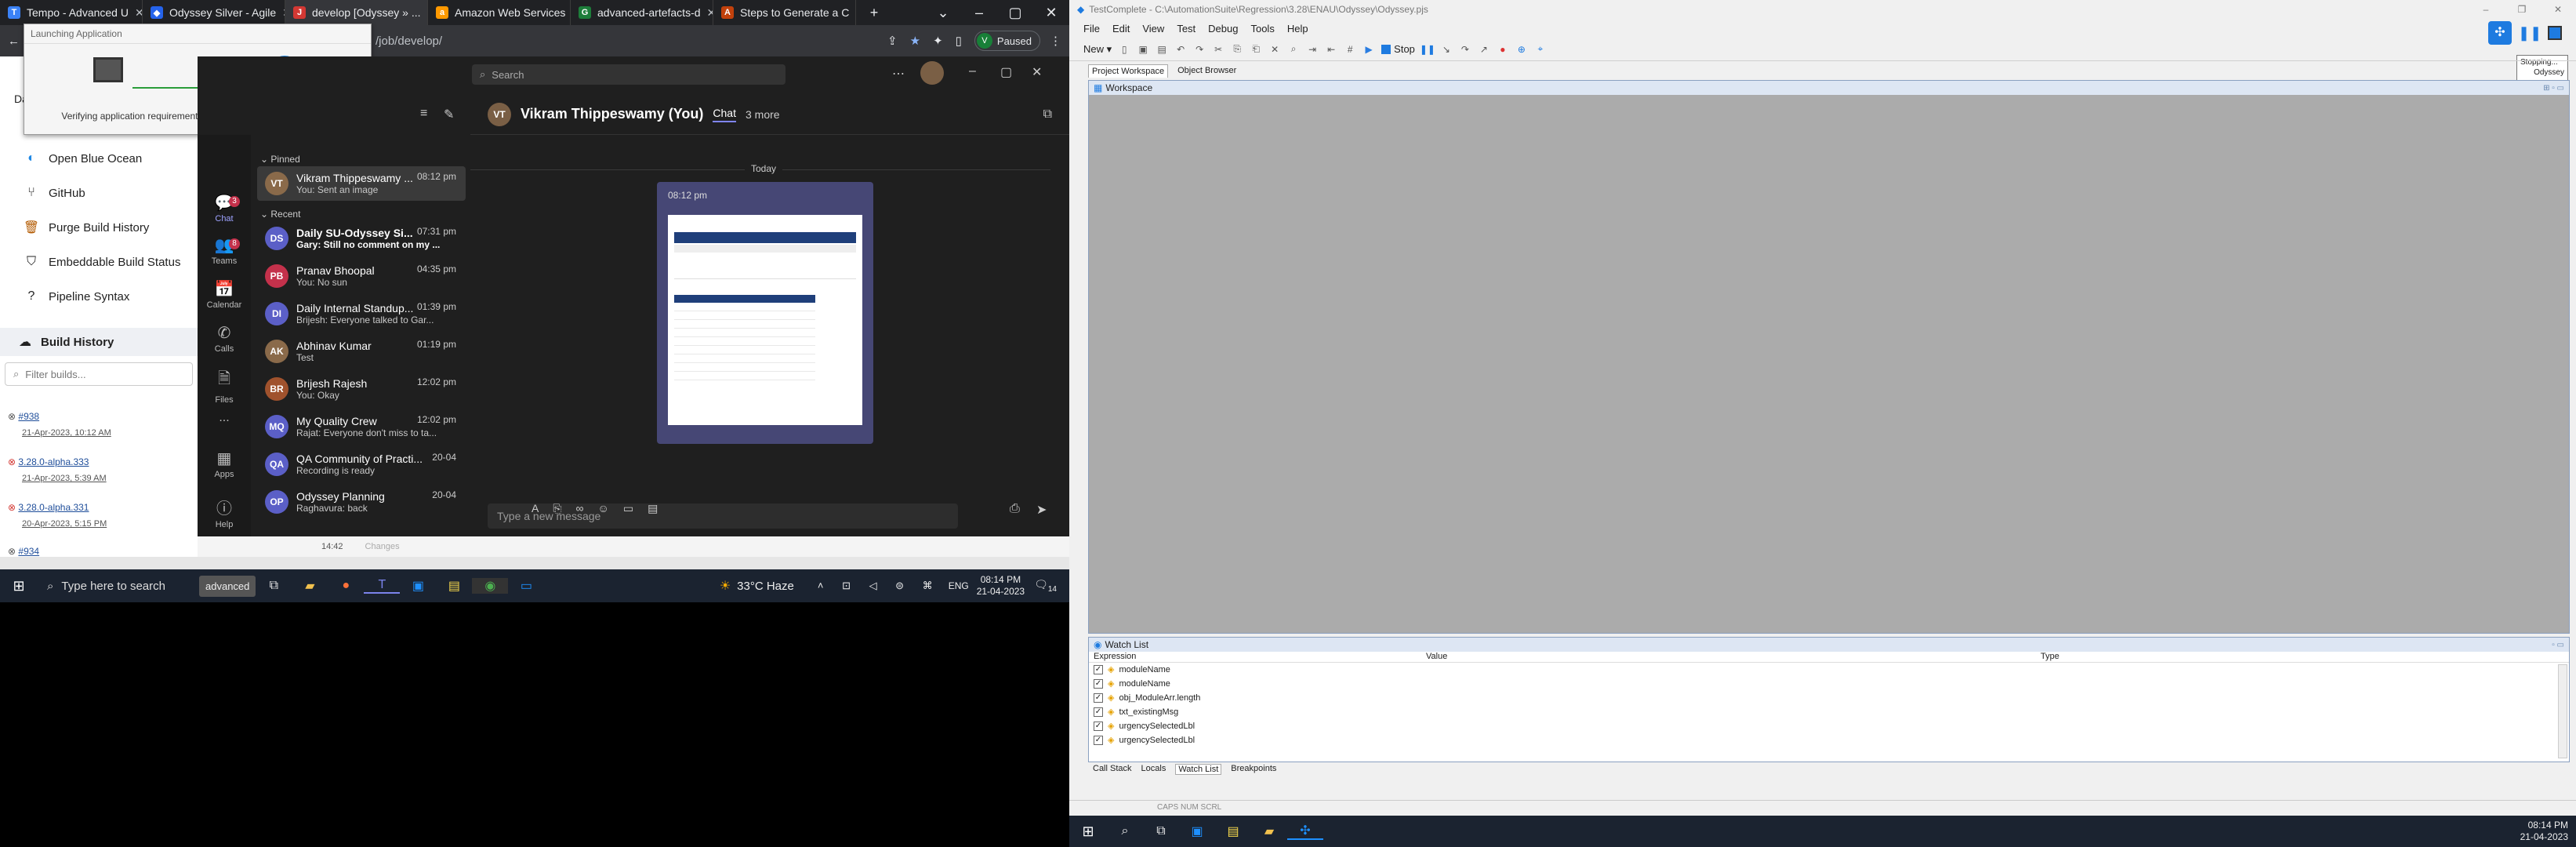 Image resolution: width=2576 pixels, height=847 pixels. I want to click on rail-apps: ▦ Apps, so click(225, 464).